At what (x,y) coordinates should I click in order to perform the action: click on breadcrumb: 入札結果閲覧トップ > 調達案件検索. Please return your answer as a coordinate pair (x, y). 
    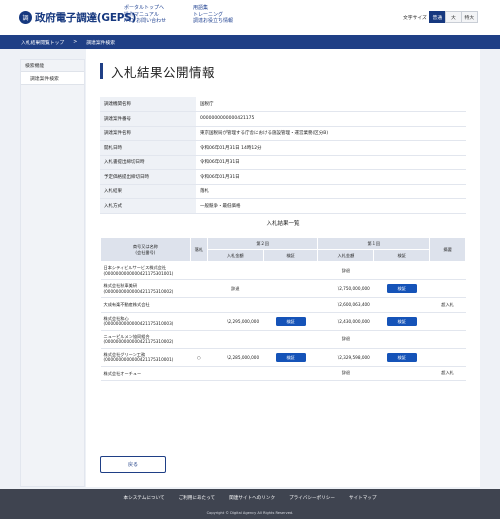
    Looking at the image, I should click on (250, 42).